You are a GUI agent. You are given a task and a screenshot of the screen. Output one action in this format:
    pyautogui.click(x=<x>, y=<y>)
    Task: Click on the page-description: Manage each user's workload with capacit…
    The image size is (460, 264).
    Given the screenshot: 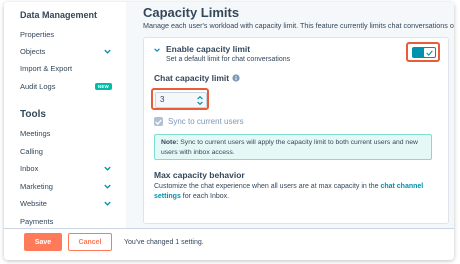 What is the action you would take?
    pyautogui.click(x=298, y=25)
    